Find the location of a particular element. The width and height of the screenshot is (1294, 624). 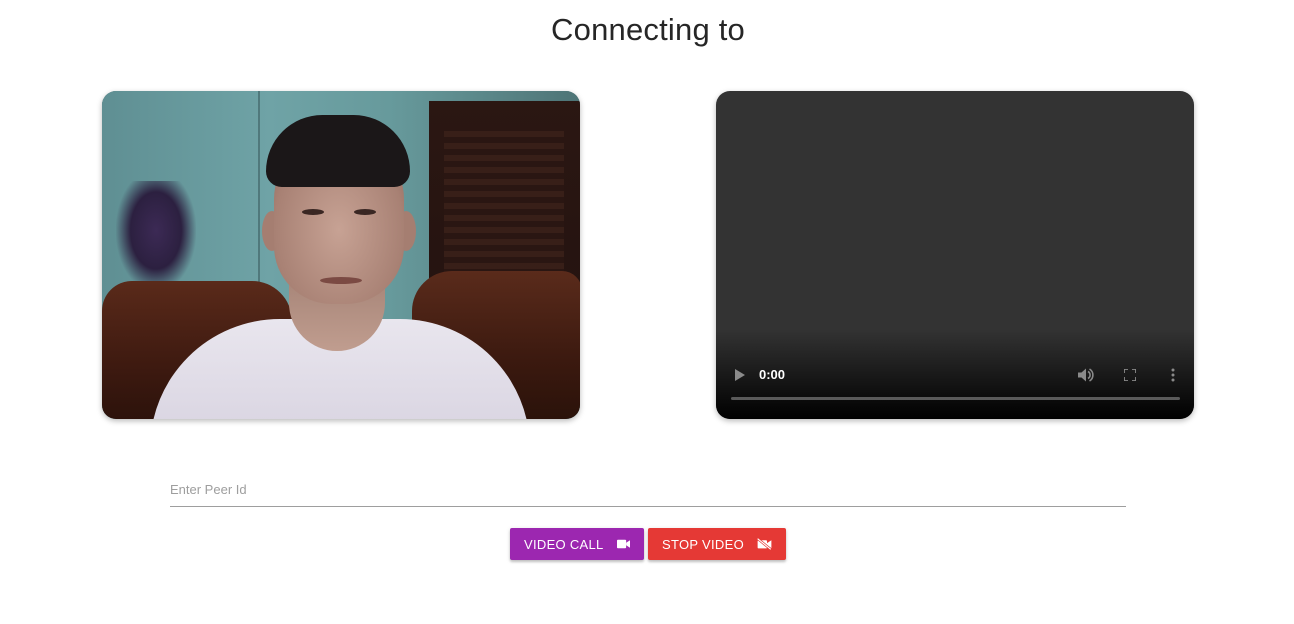

video-time: 0:00 is located at coordinates (772, 374).